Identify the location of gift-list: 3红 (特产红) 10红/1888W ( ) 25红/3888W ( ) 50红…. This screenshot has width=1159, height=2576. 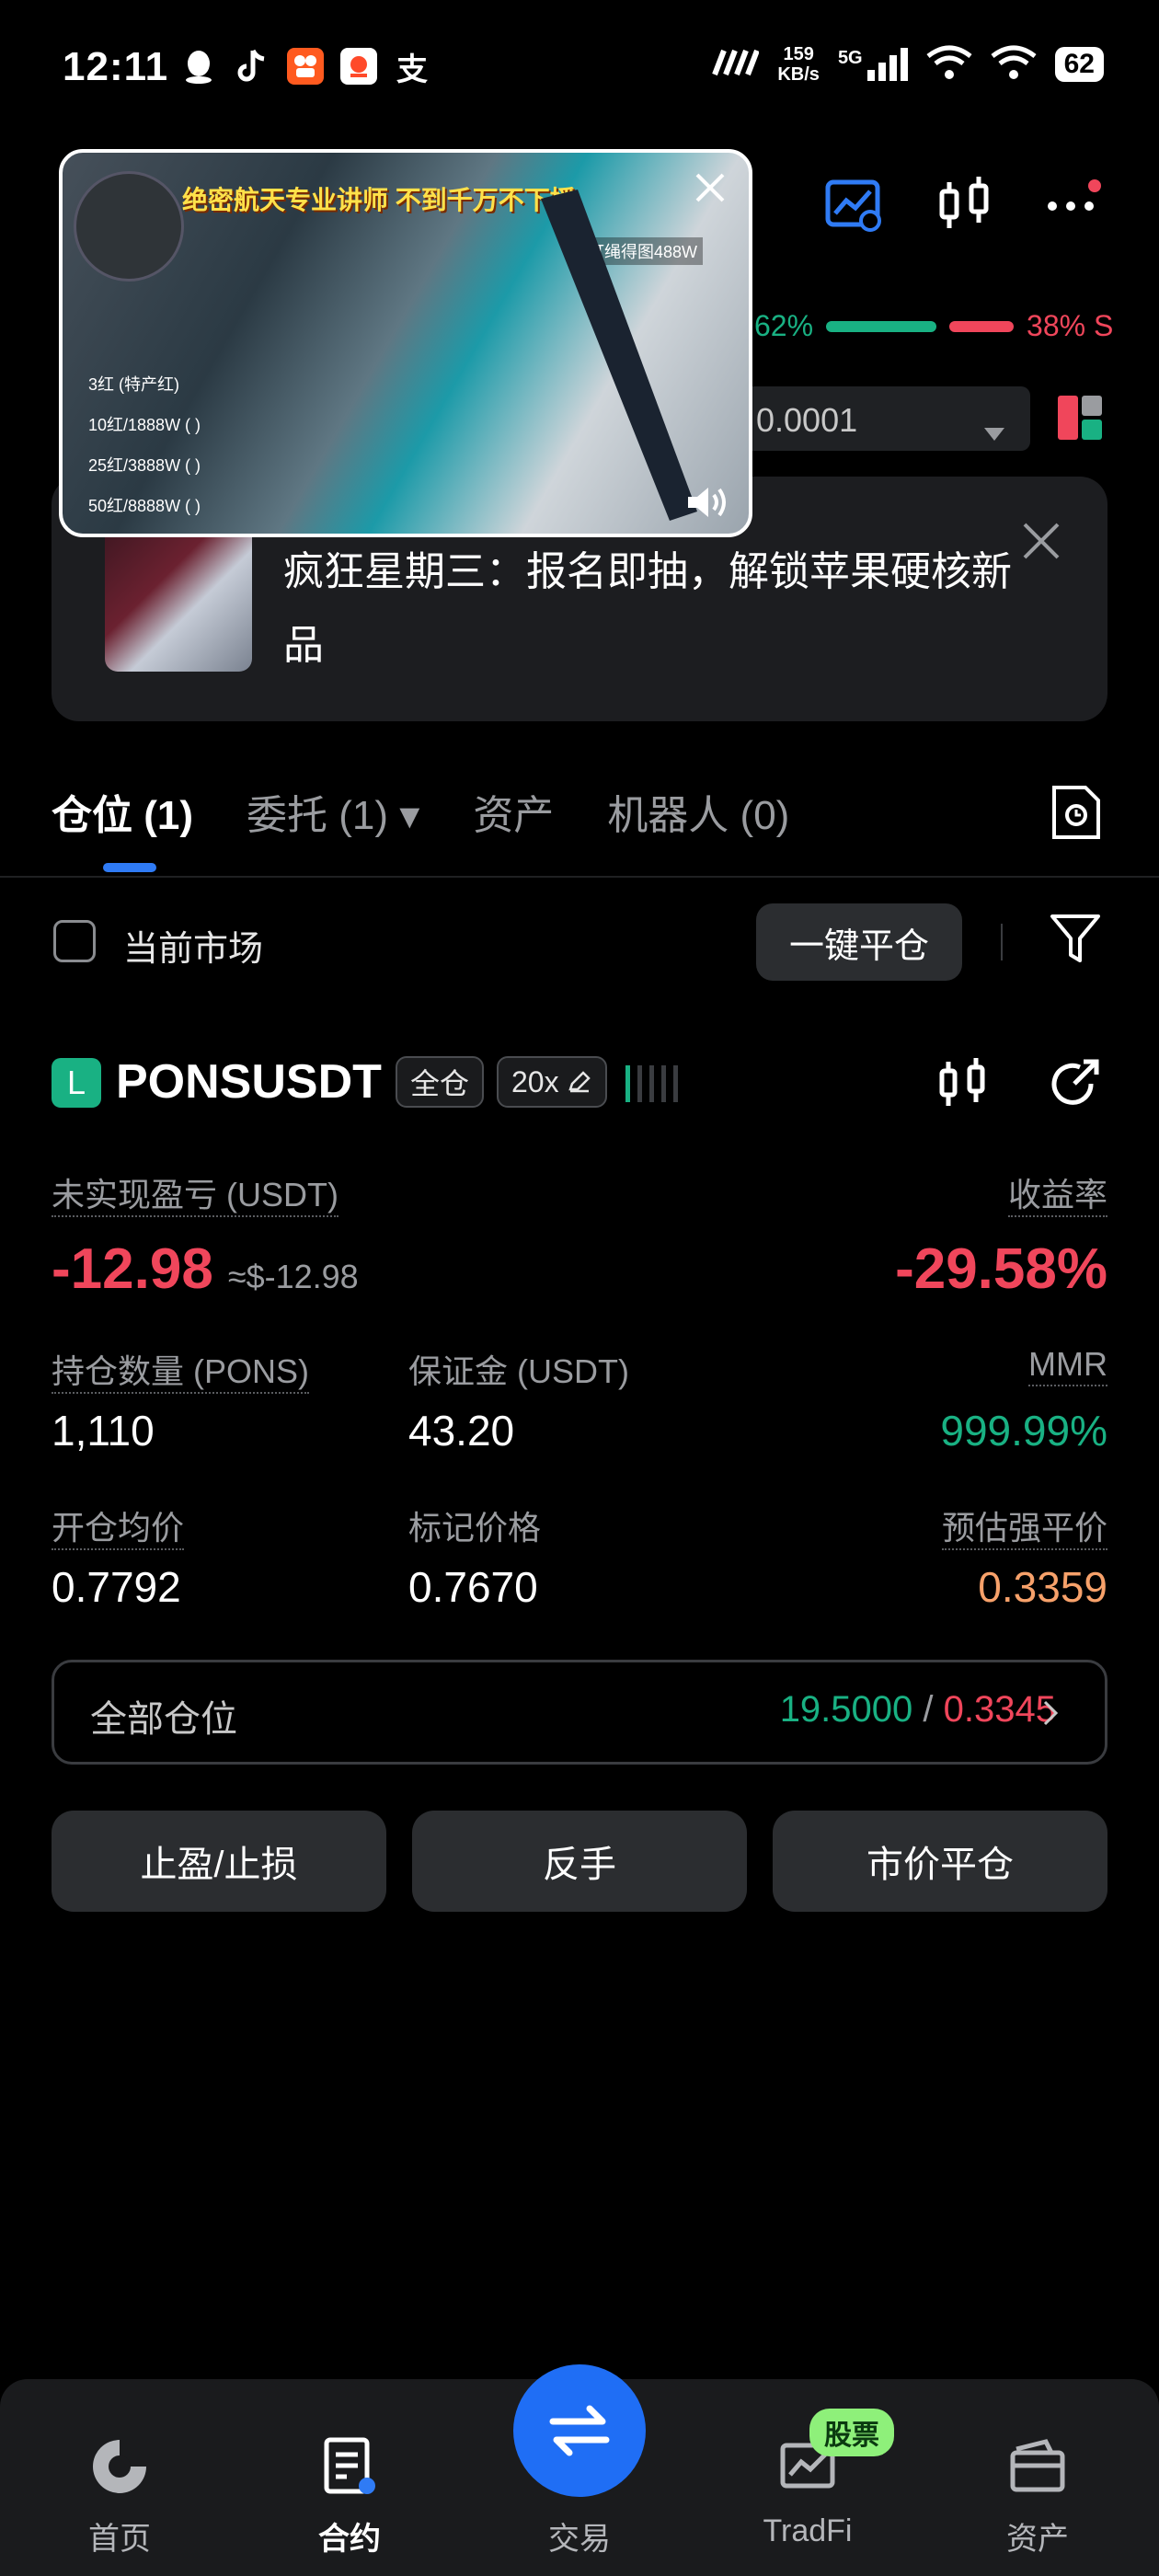
(144, 445).